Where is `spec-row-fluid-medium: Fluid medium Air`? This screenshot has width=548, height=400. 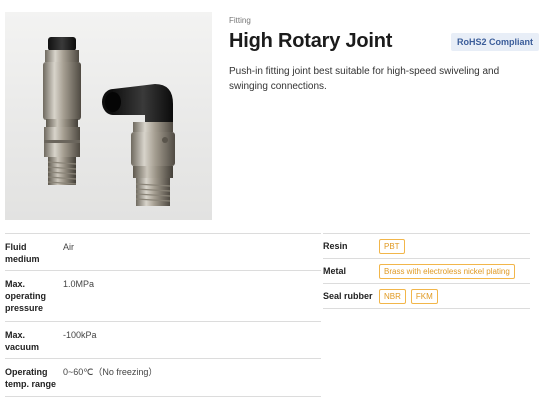 spec-row-fluid-medium: Fluid medium Air is located at coordinates (163, 252).